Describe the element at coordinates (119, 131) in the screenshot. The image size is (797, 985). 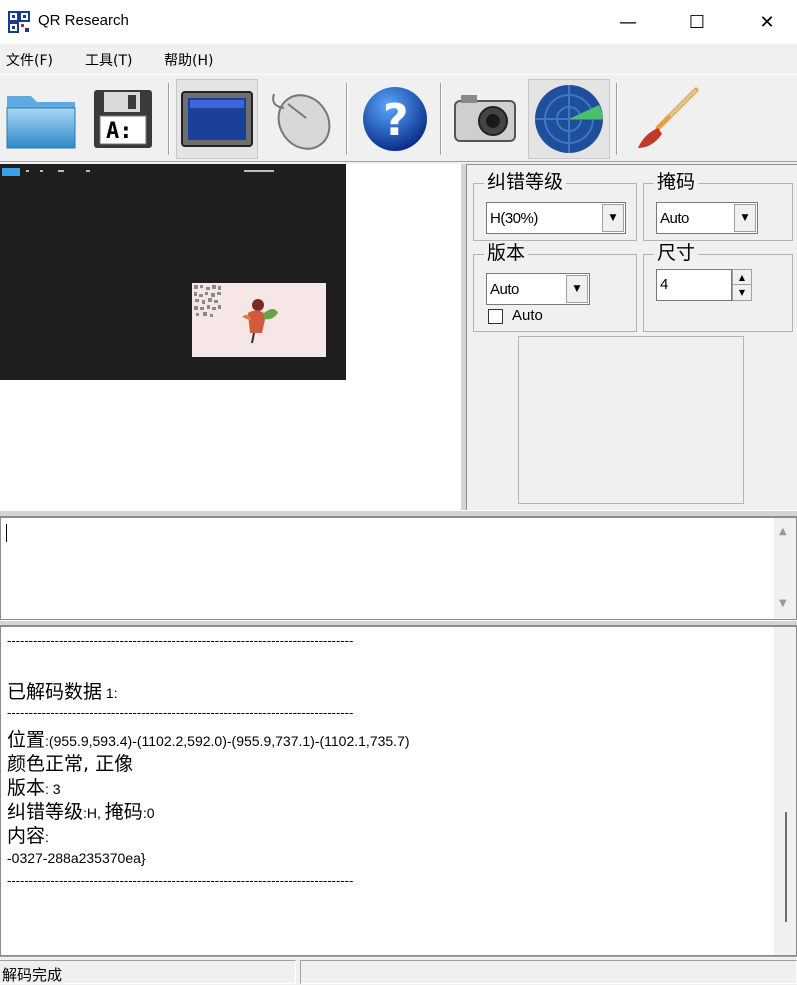
I see `svg-text: A:` at that location.